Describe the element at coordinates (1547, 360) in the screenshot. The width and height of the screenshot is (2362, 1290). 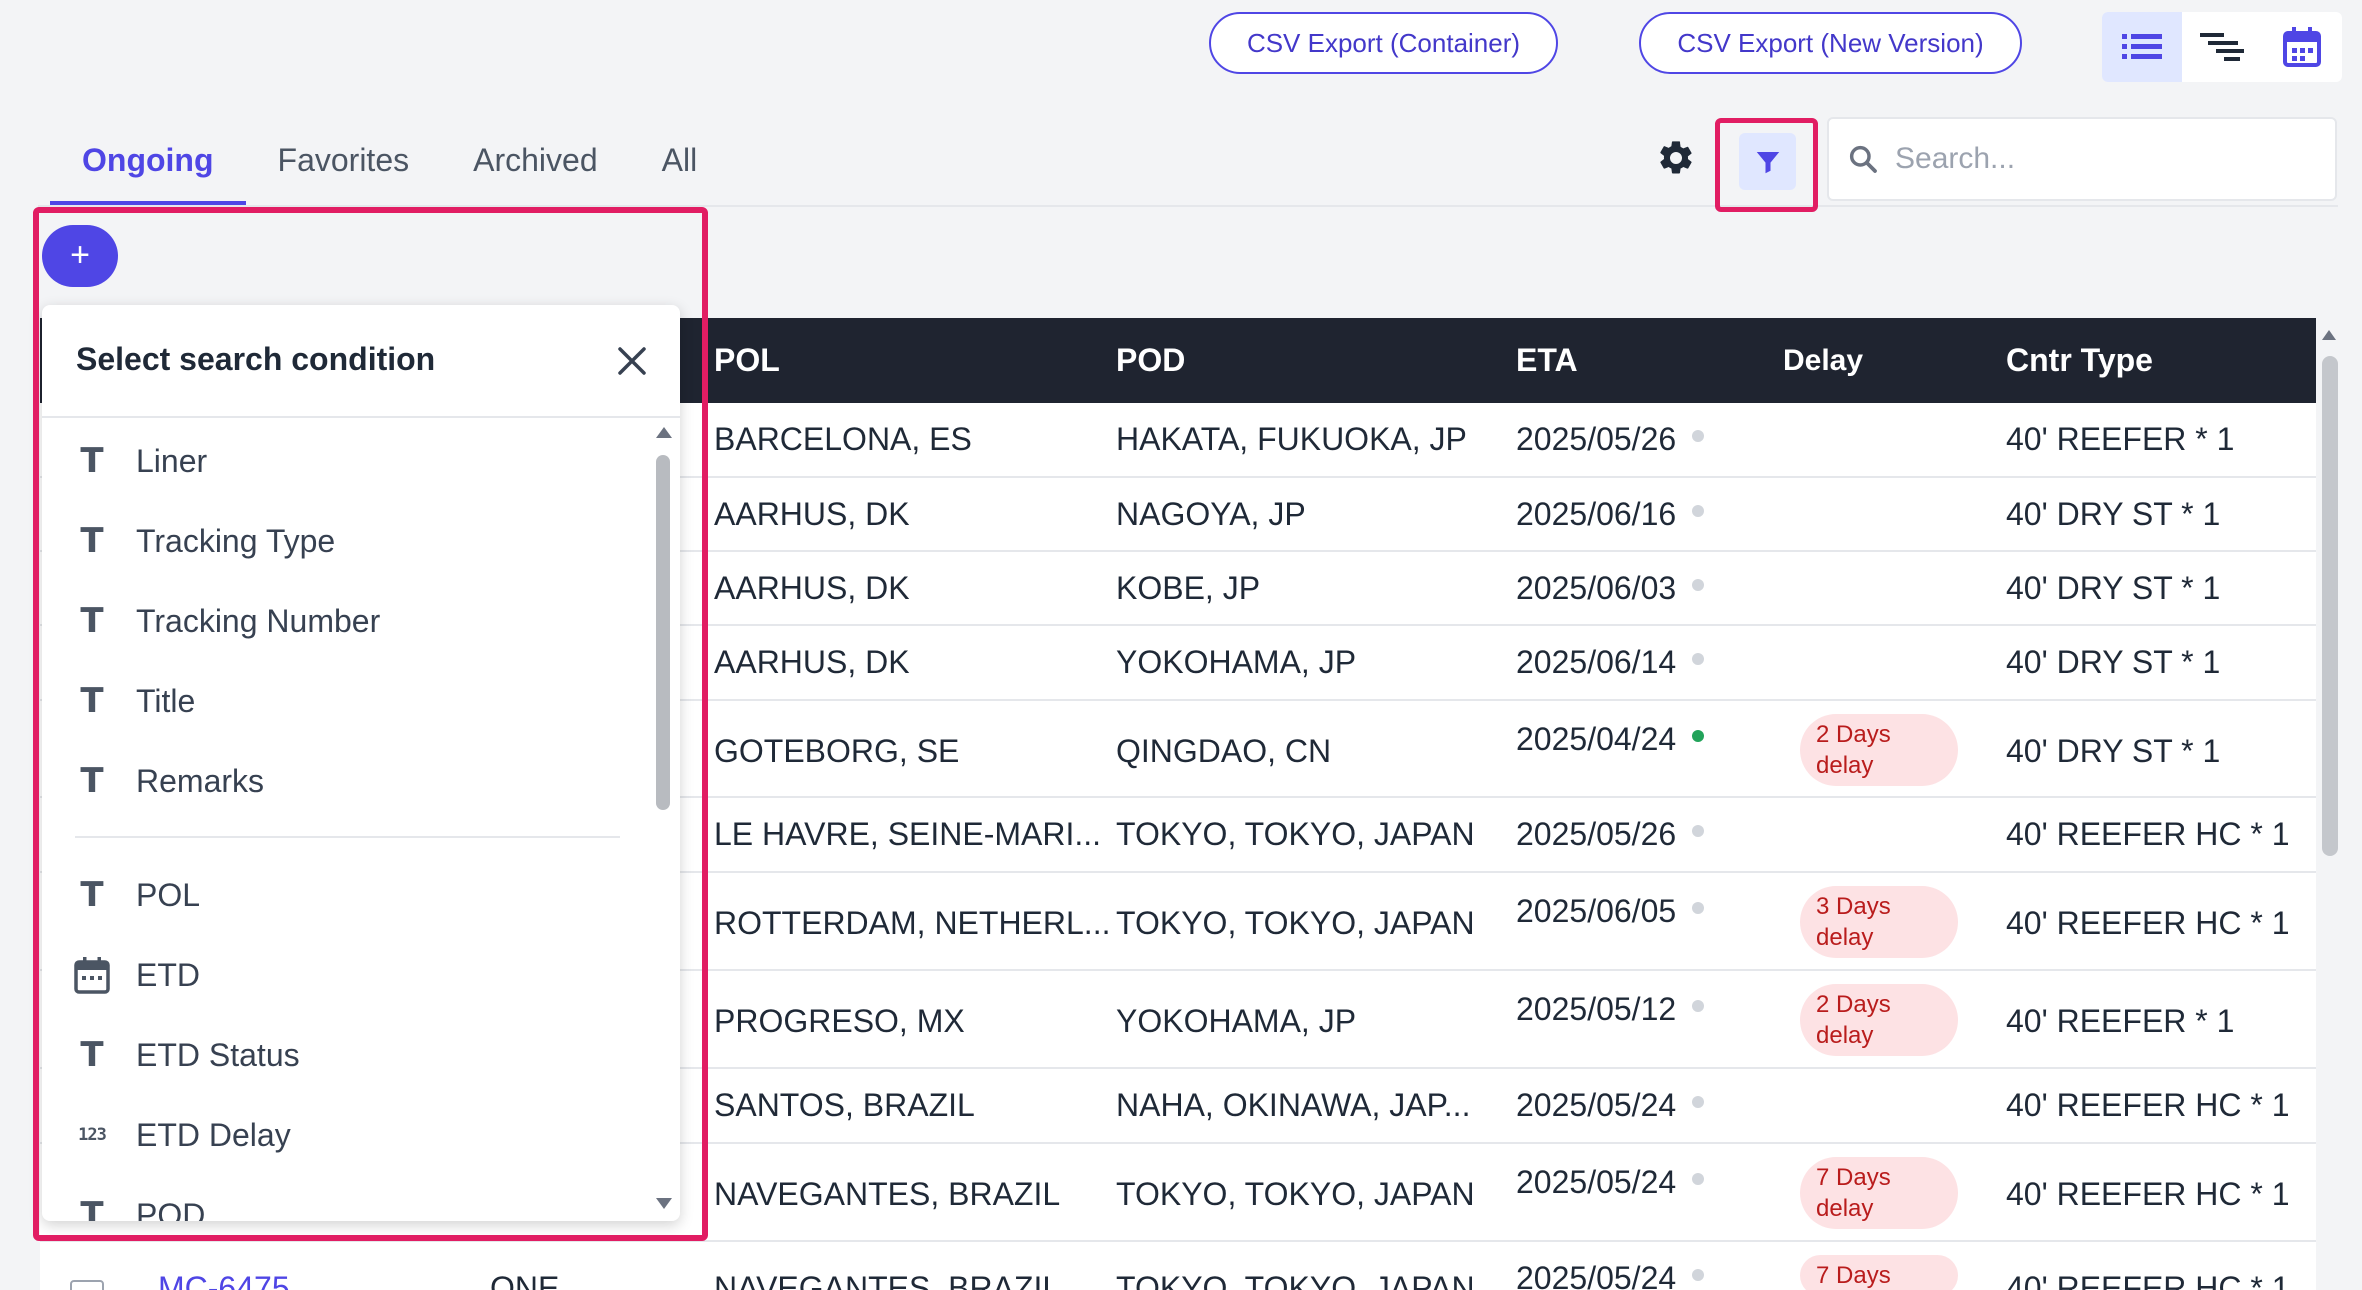
I see `header-eta: ETA` at that location.